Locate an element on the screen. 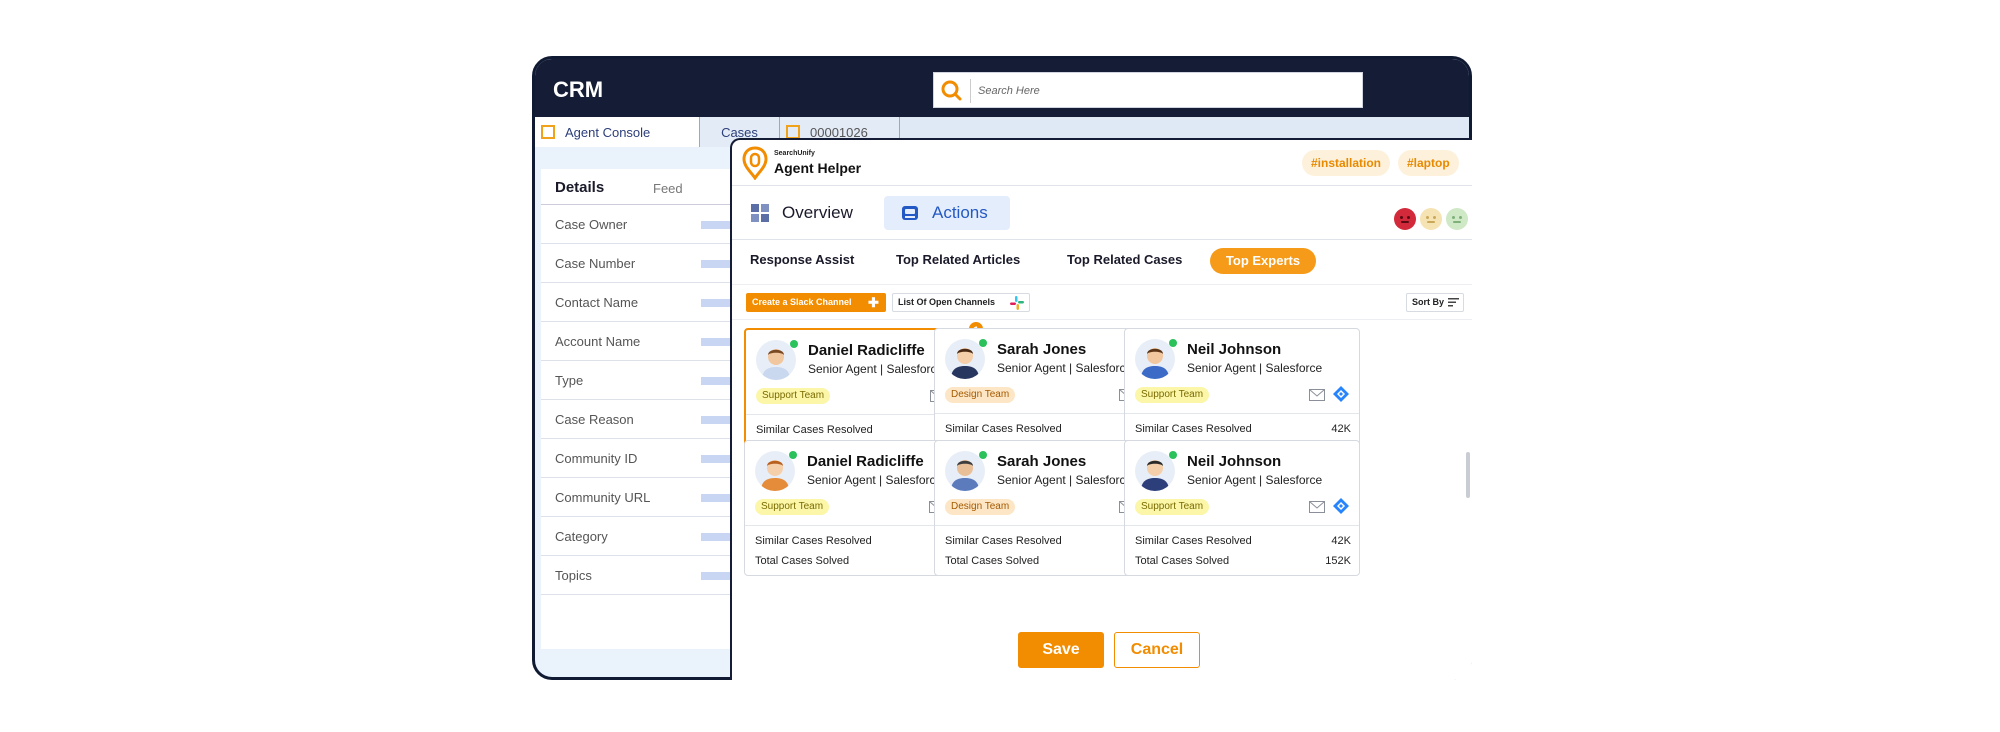 The image size is (2000, 732). angry-face-icon is located at coordinates (1405, 219).